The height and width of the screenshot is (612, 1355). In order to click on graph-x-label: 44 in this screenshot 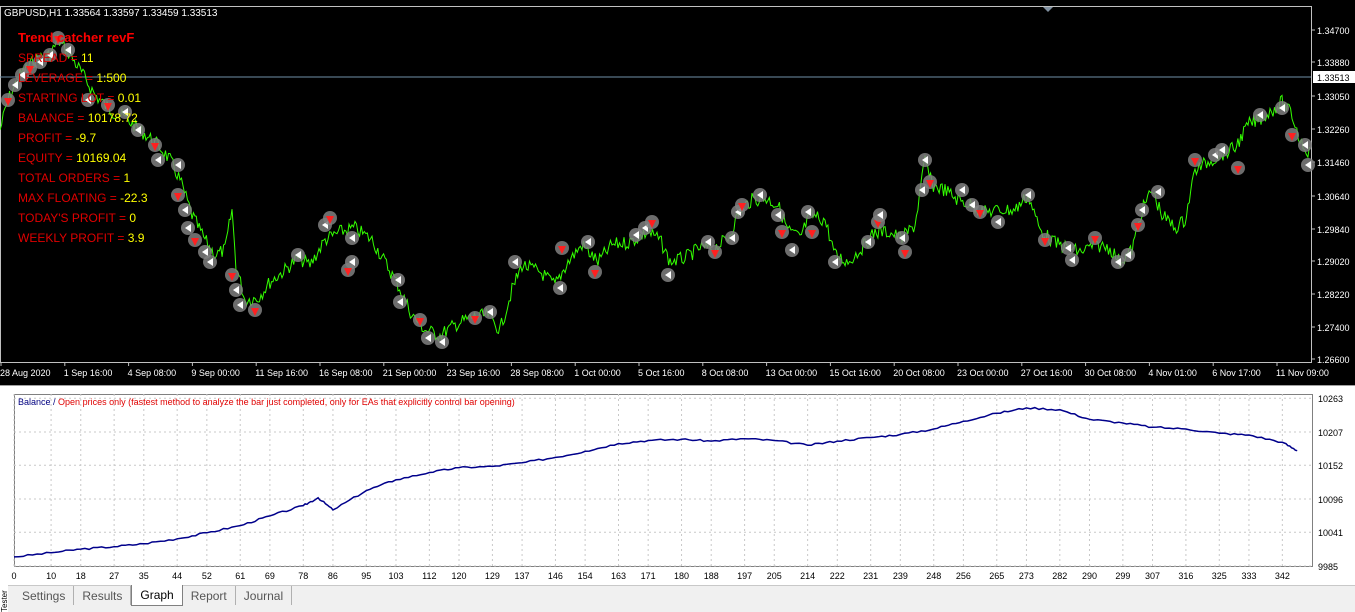, I will do `click(177, 576)`.